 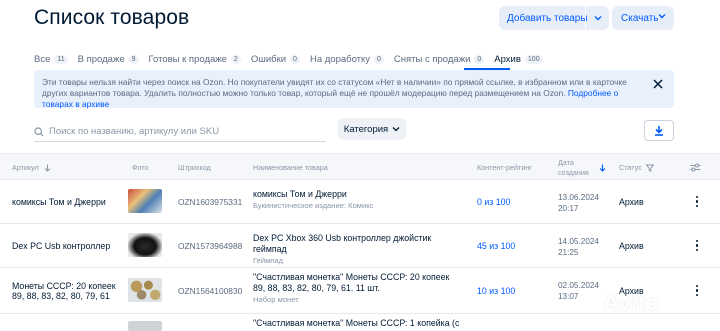 I want to click on tab-errors: Ошибки 0, so click(x=275, y=59).